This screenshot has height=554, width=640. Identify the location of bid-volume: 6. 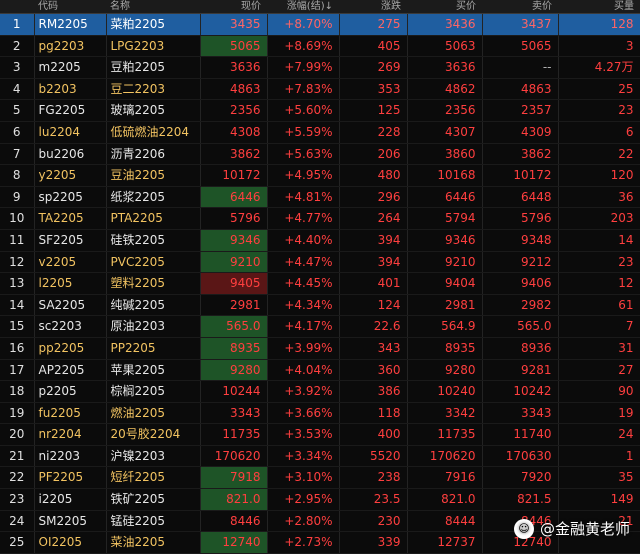
(599, 132).